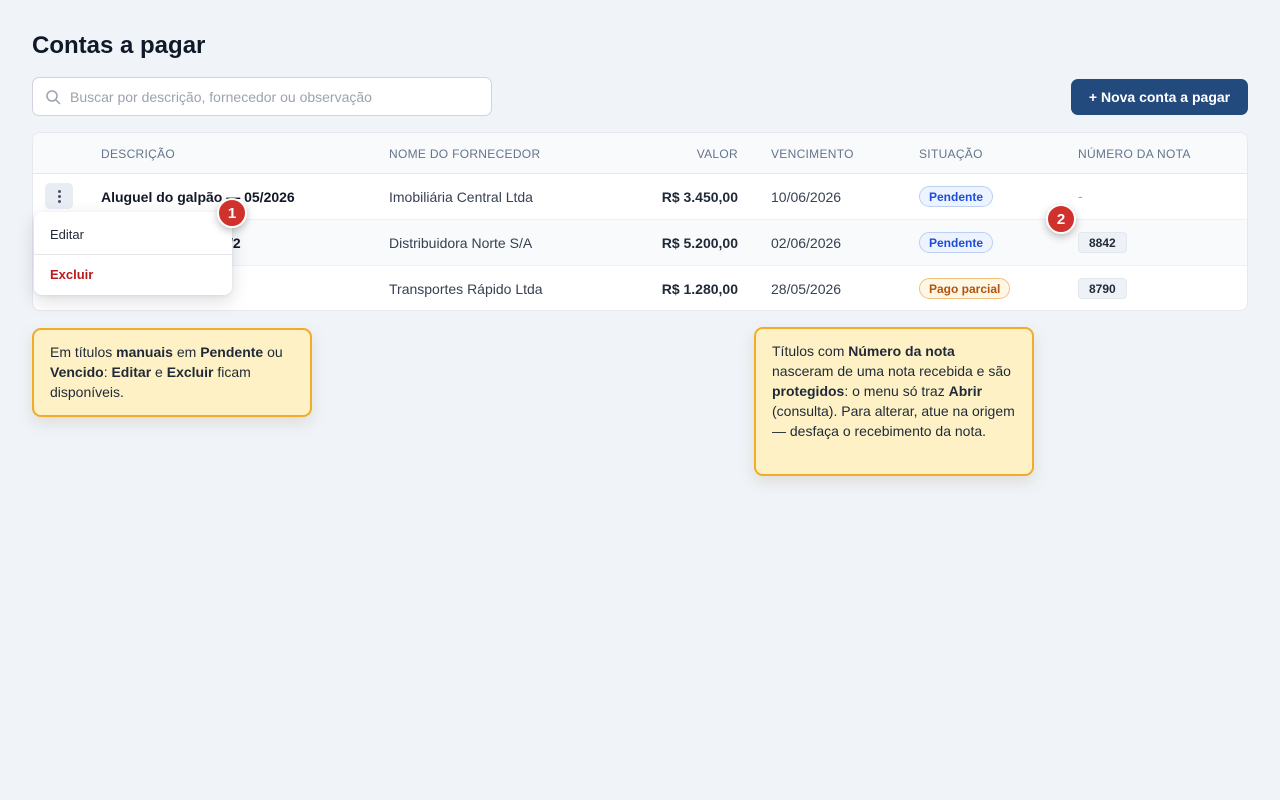 The height and width of the screenshot is (800, 1280). I want to click on cell-vencimento: 10/06/2026, so click(806, 197).